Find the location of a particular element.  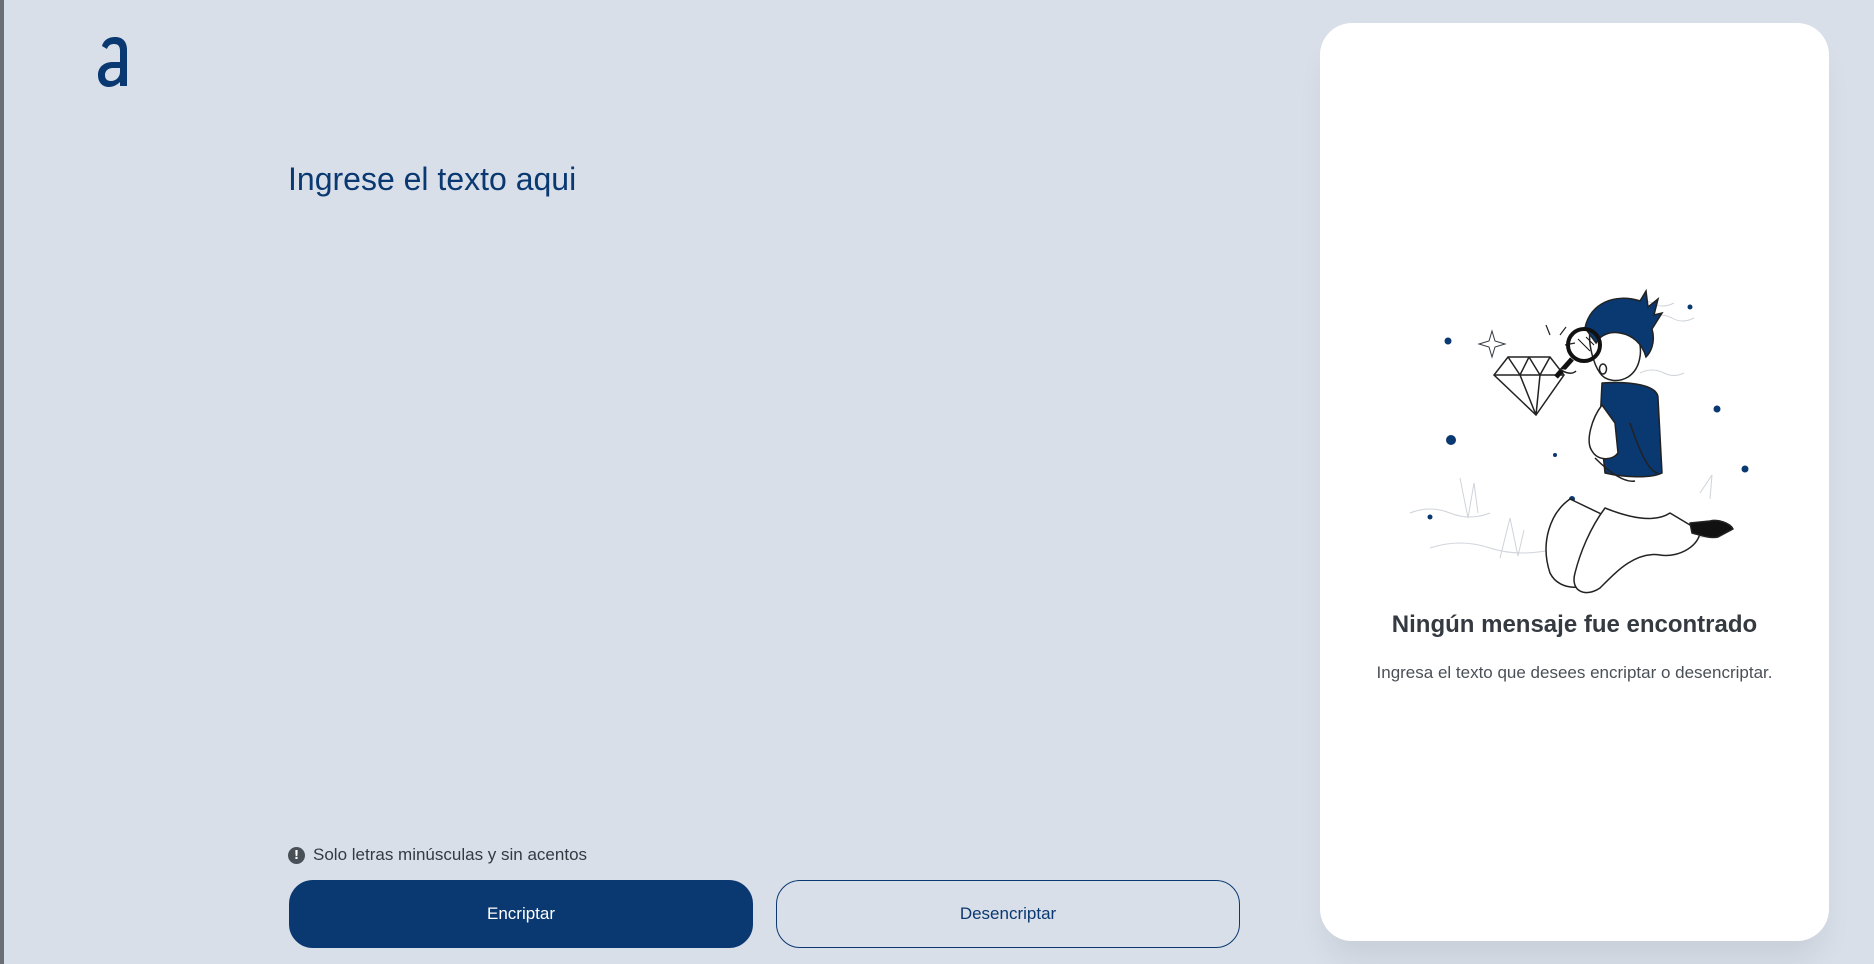

info-icon: ! is located at coordinates (296, 855).